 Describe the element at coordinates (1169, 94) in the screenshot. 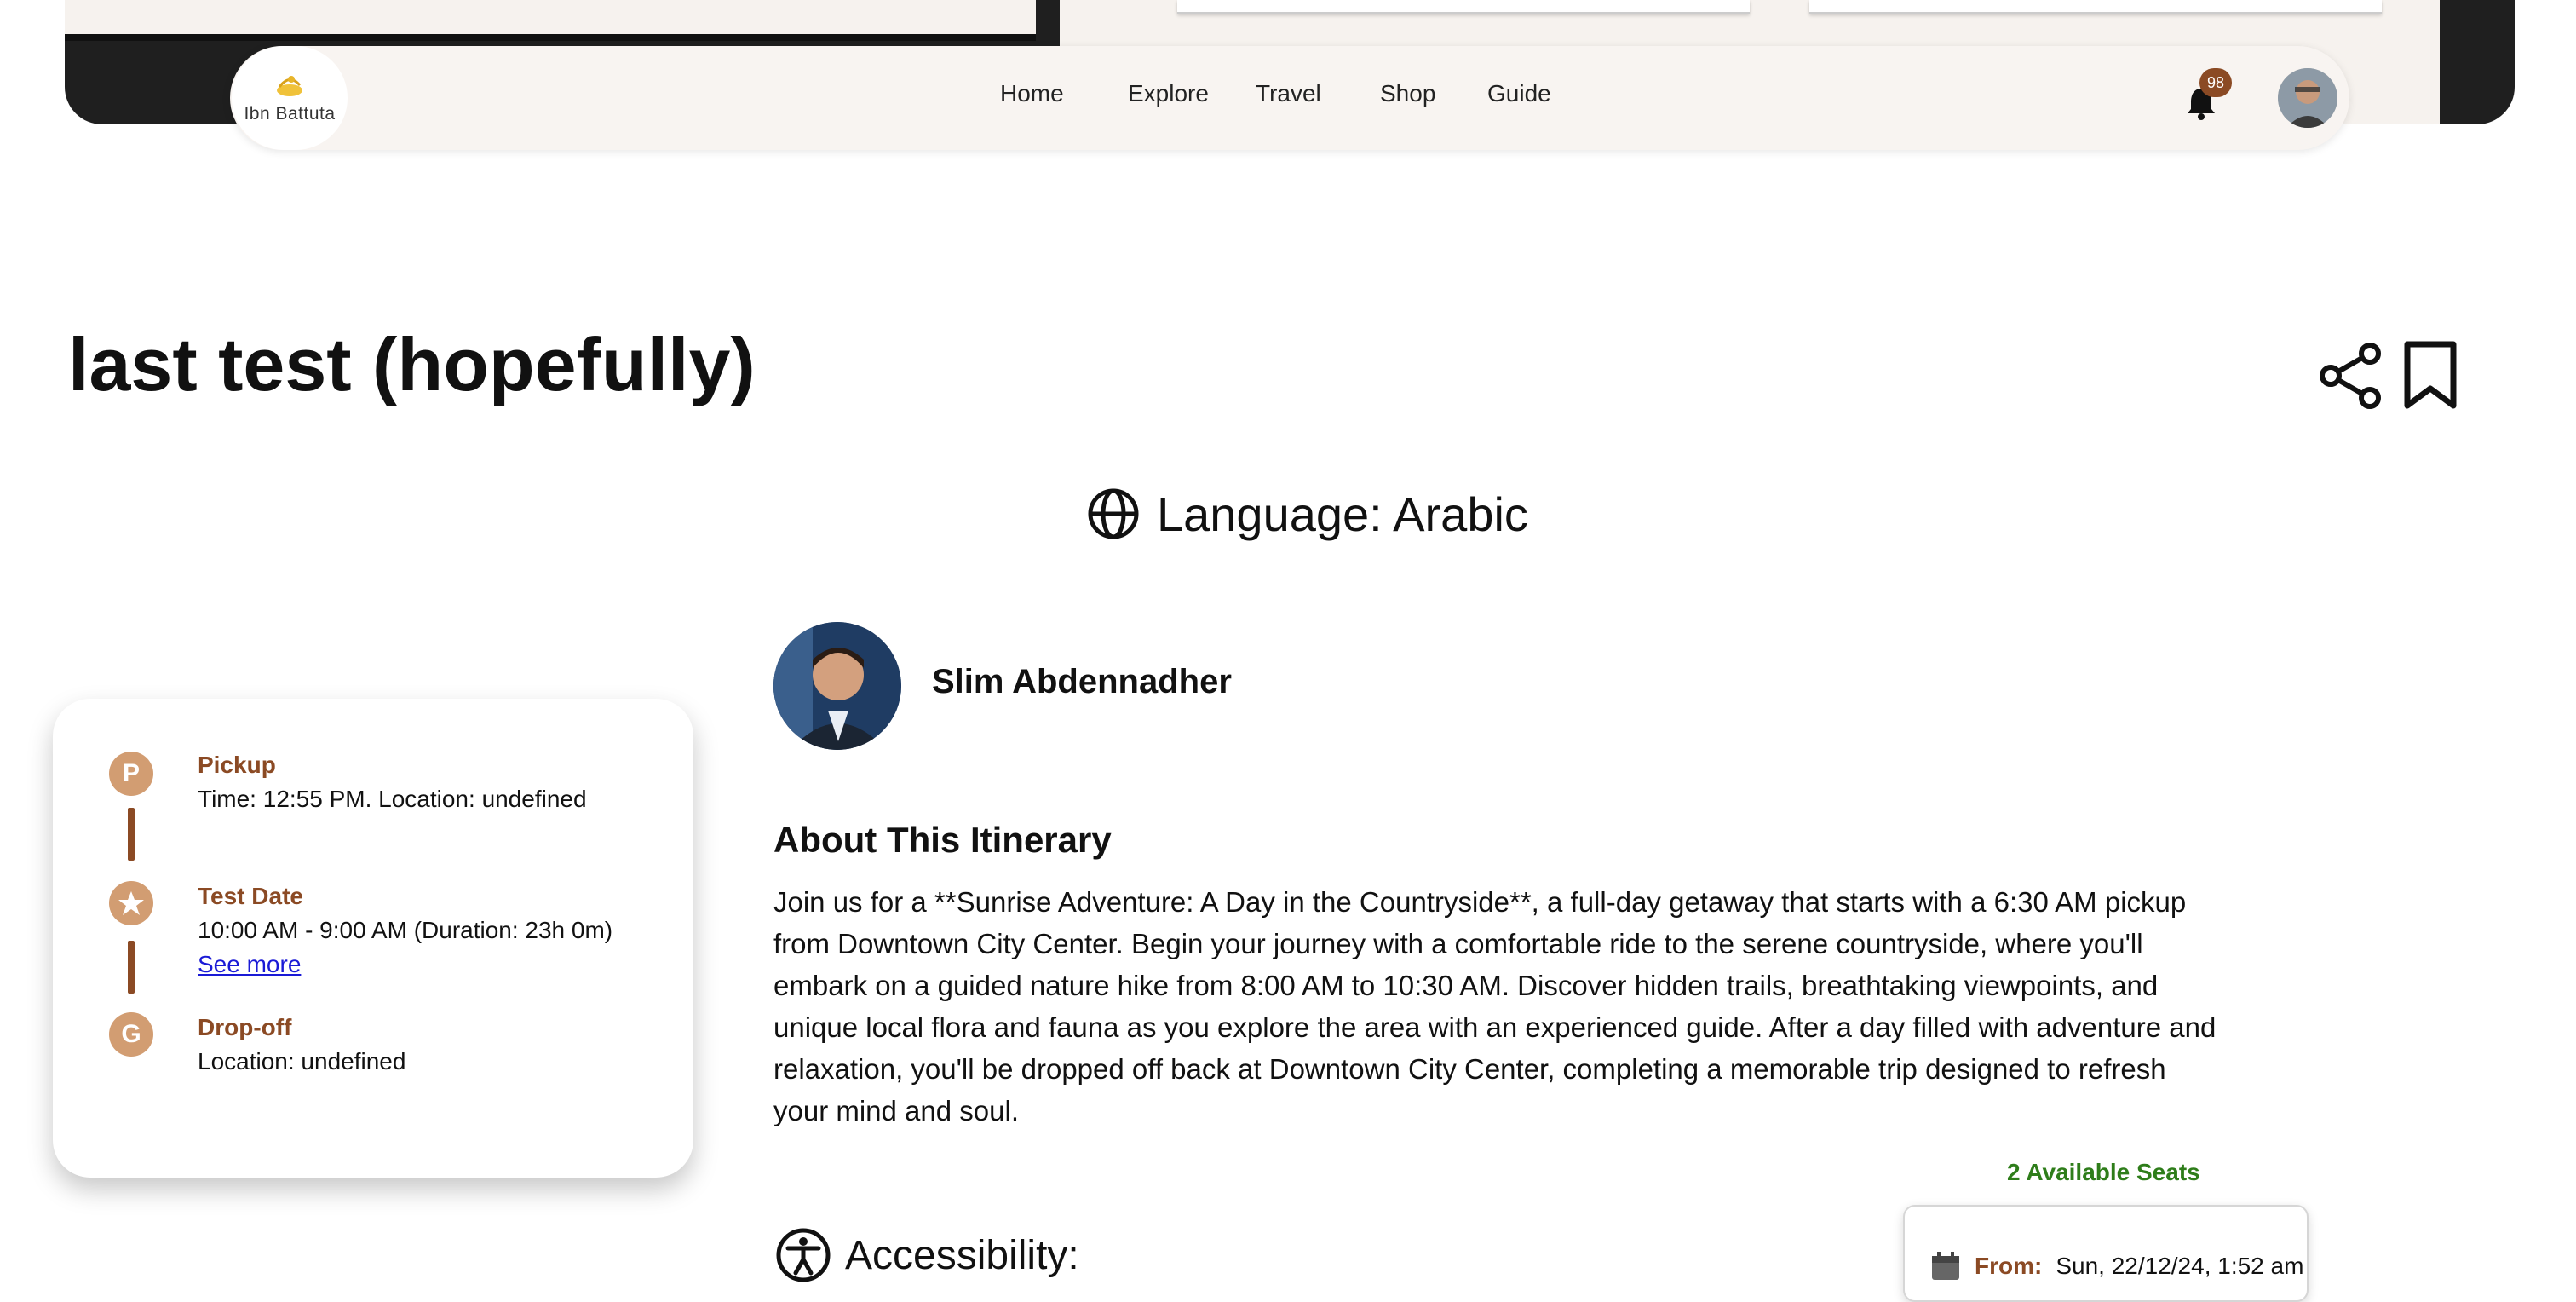

I see `nav-explore: Explore` at that location.